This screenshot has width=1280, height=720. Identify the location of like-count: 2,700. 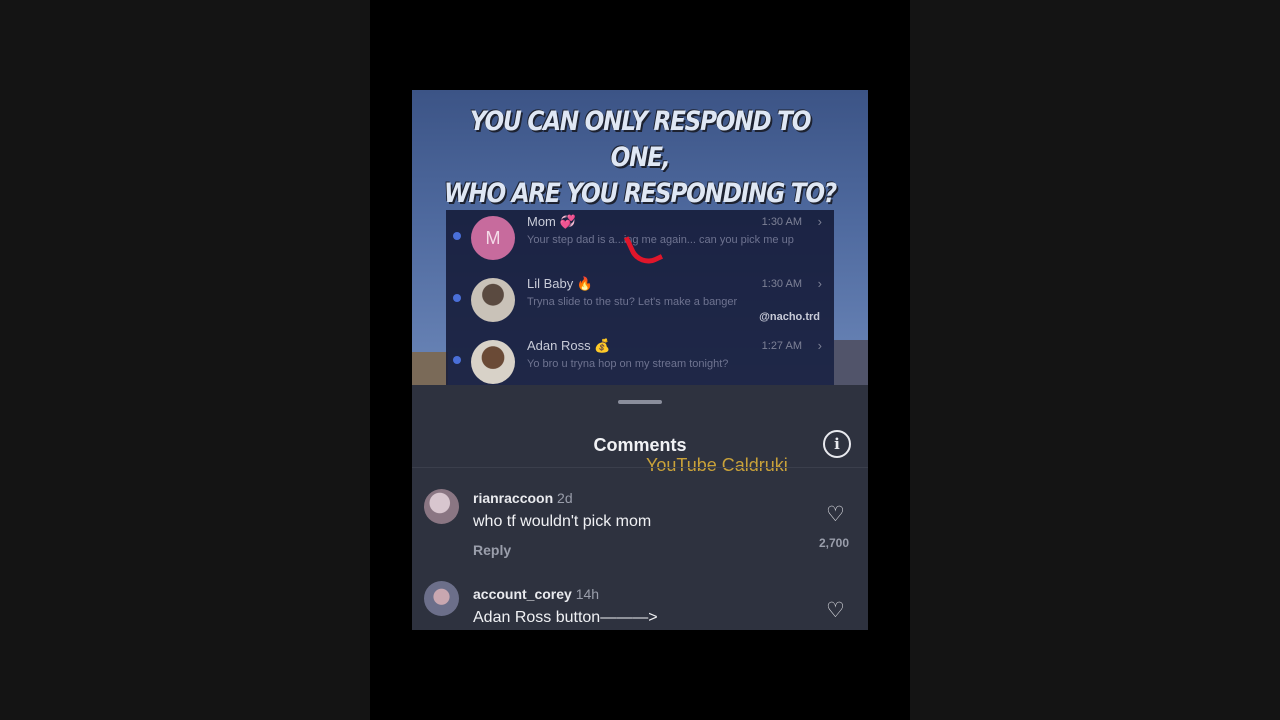
(834, 543).